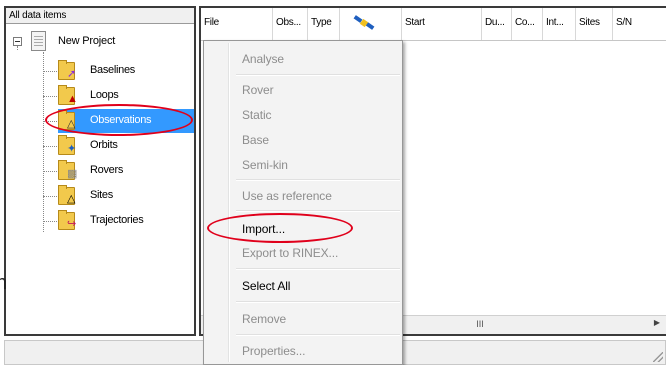  I want to click on scroll-right-arrow-icon: ▶, so click(657, 322).